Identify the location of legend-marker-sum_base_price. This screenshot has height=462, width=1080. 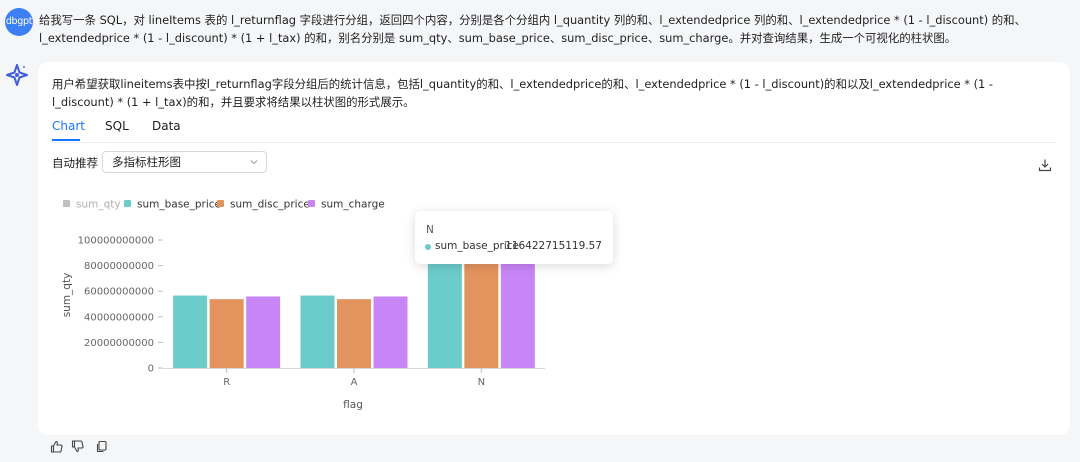
(127, 203).